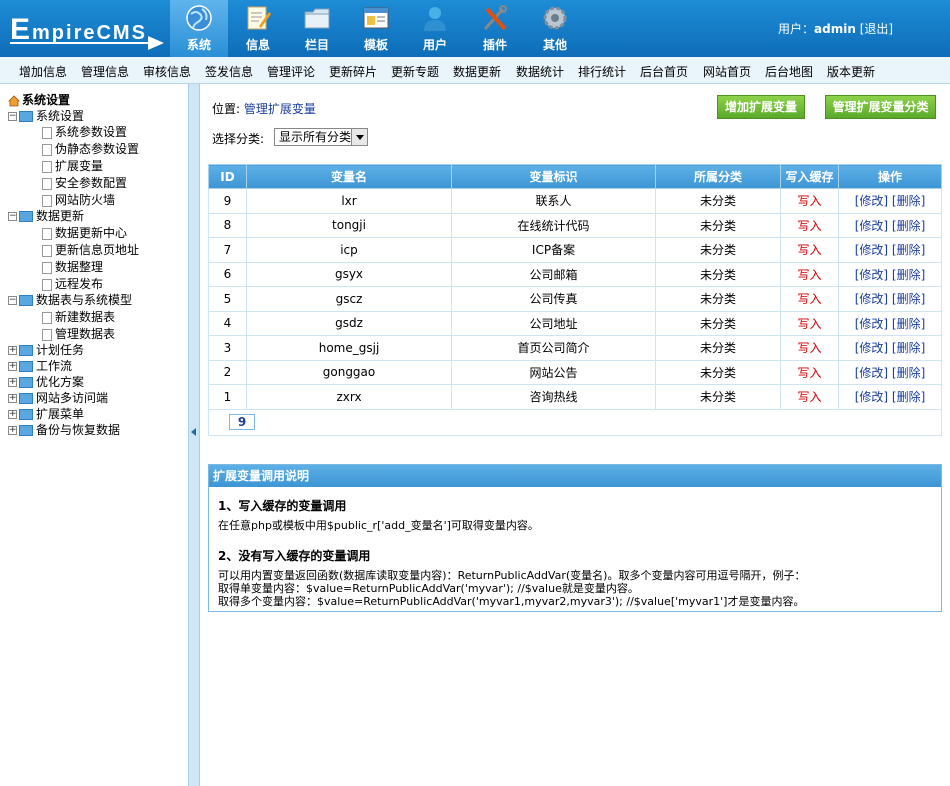  What do you see at coordinates (64, 430) in the screenshot?
I see `tree-group-backup-restore: + 备份与恢复数据` at bounding box center [64, 430].